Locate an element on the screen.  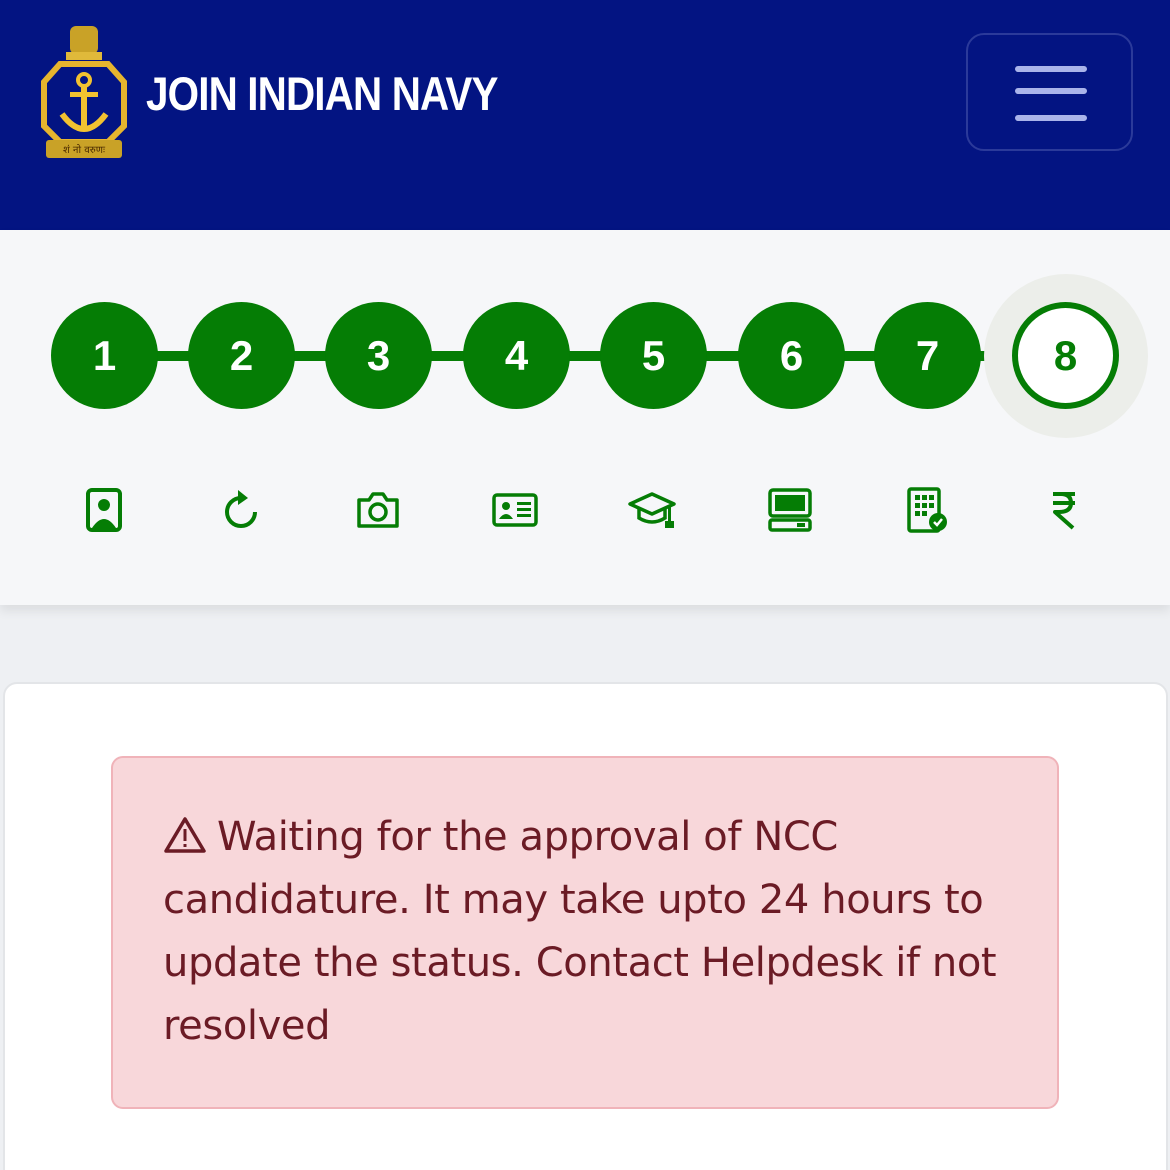
step-1: 1 is located at coordinates (104, 355).